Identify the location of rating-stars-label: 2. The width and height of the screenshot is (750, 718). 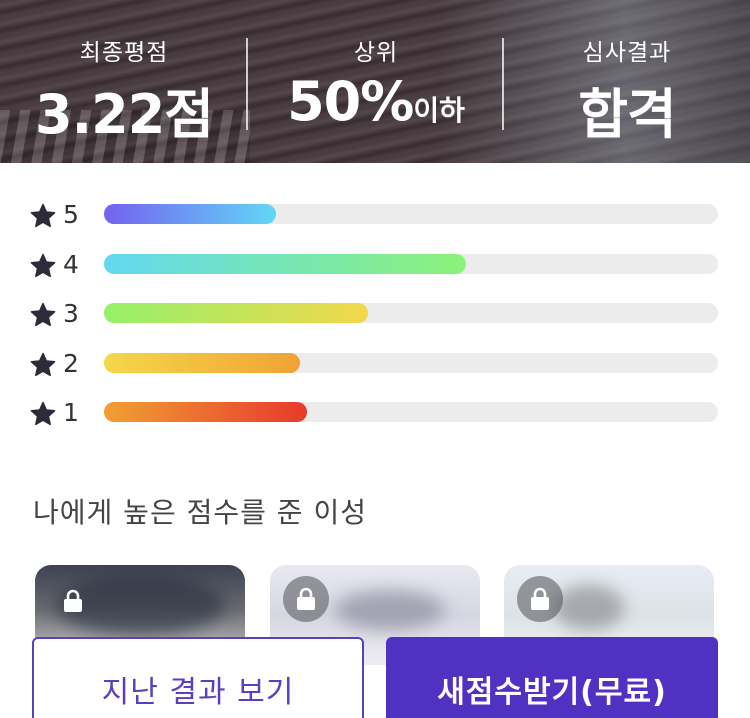
(71, 363).